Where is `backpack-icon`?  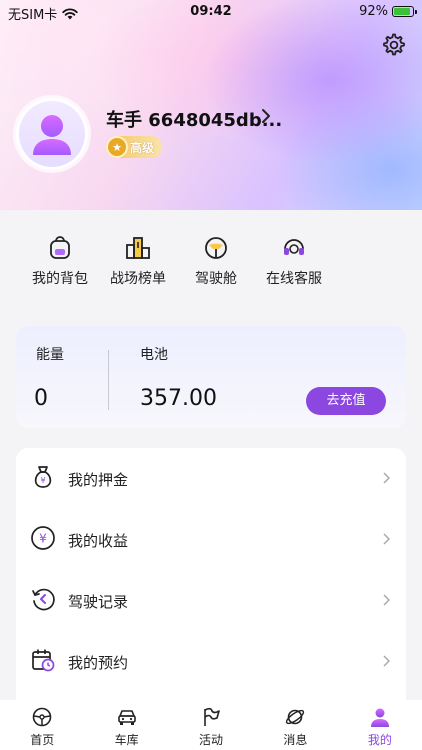 backpack-icon is located at coordinates (60, 247).